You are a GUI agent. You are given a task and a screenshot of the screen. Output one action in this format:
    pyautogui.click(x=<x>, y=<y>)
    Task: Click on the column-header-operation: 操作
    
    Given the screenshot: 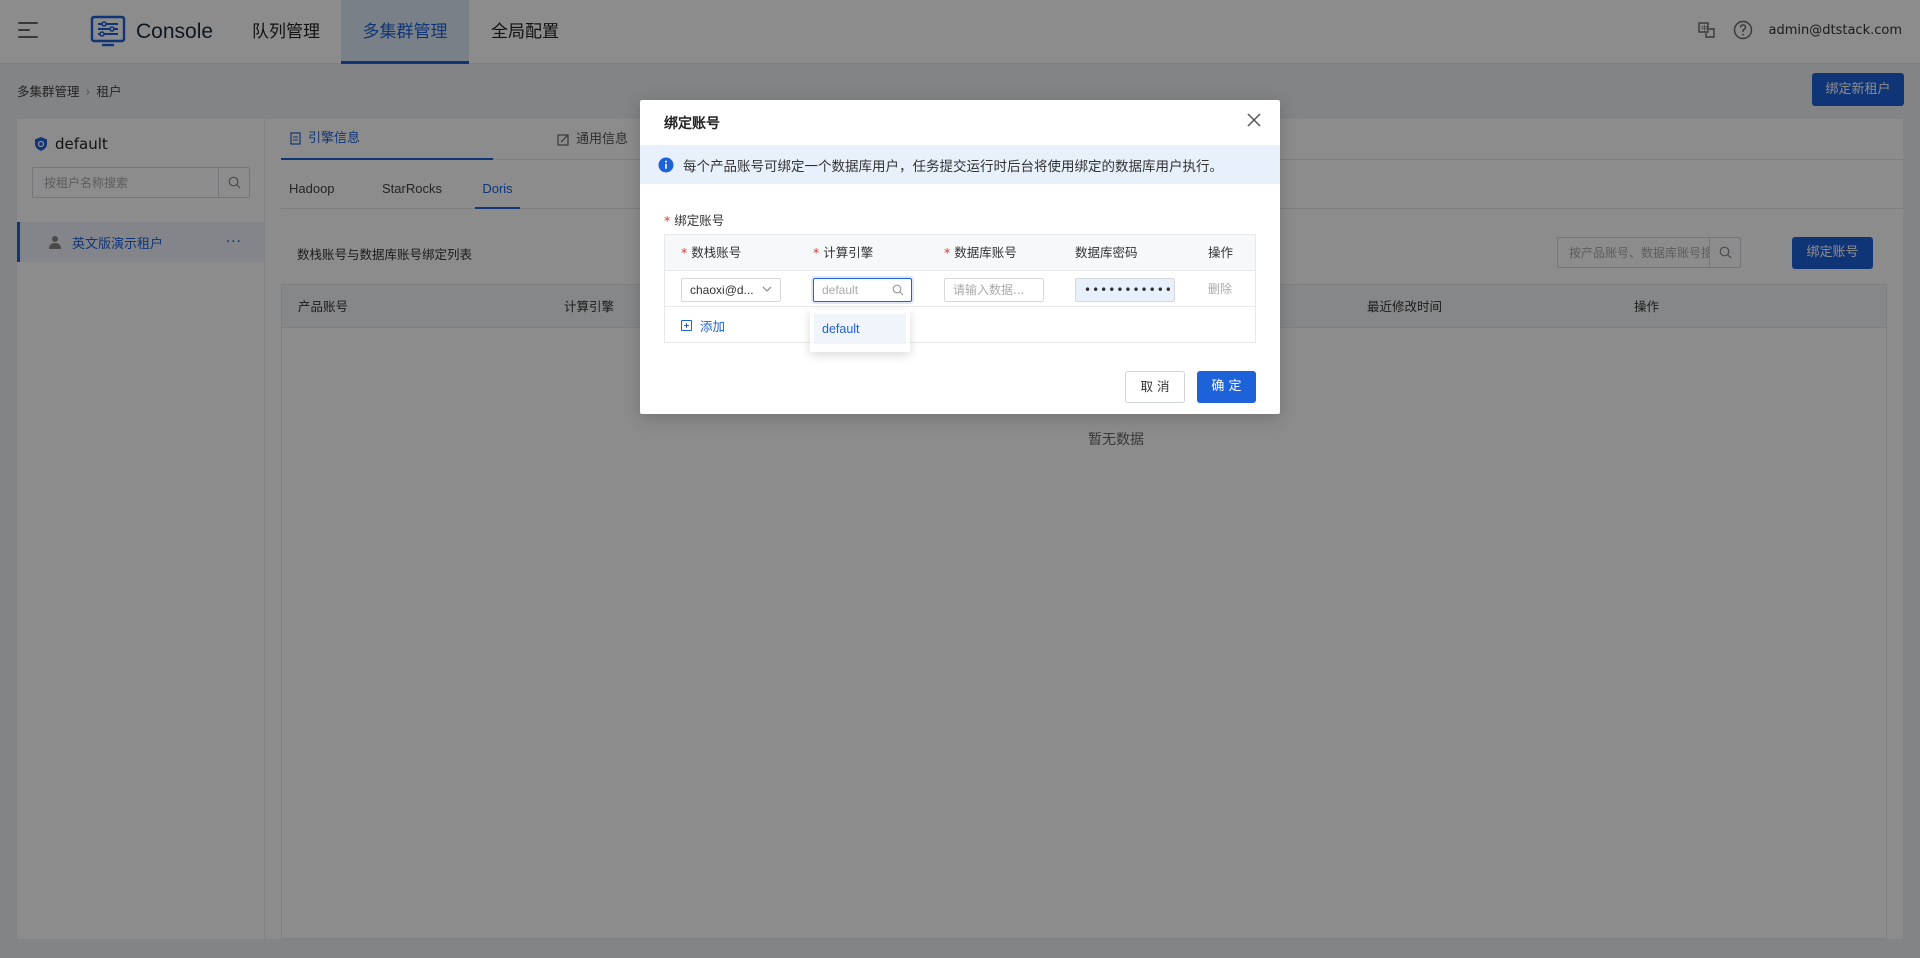 What is the action you would take?
    pyautogui.click(x=1221, y=252)
    